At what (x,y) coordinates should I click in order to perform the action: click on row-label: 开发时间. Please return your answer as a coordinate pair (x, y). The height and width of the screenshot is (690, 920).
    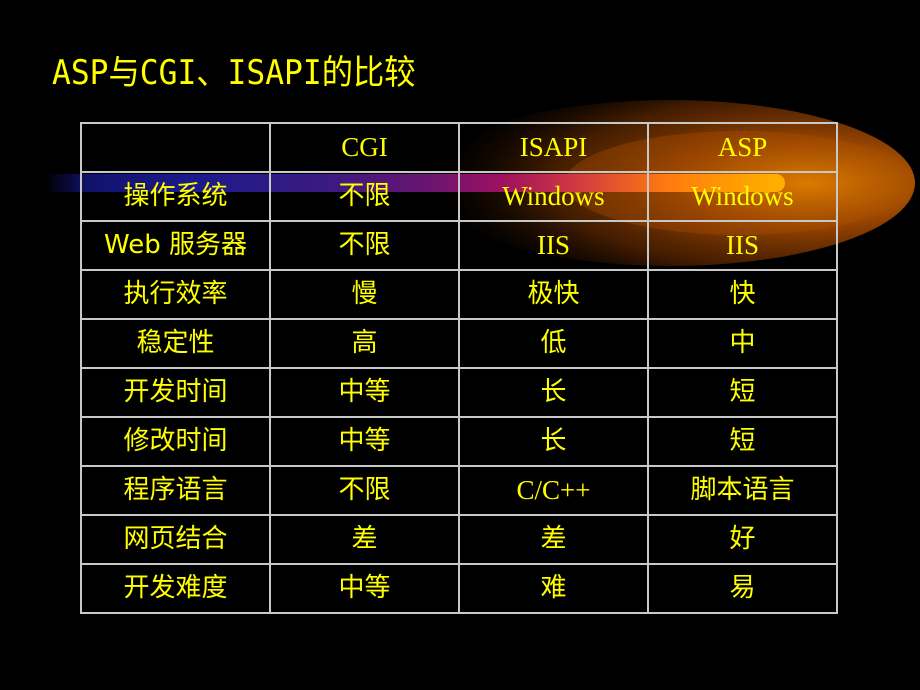
    Looking at the image, I should click on (175, 392).